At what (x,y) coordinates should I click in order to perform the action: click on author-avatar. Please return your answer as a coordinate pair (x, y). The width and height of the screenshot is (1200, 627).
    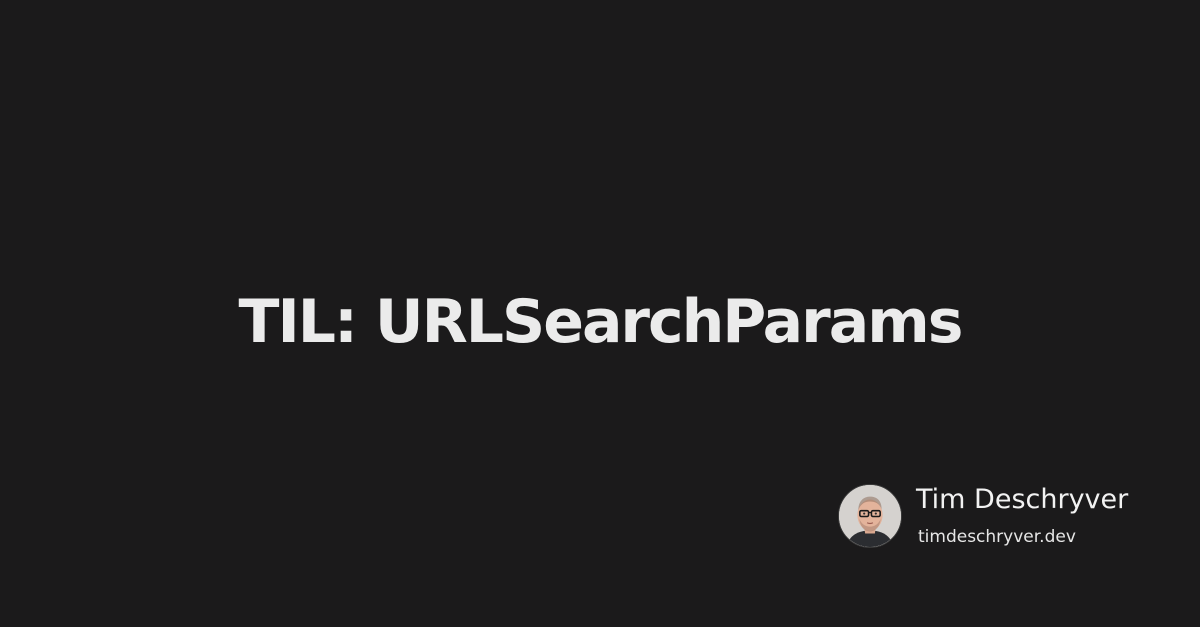
    Looking at the image, I should click on (870, 516).